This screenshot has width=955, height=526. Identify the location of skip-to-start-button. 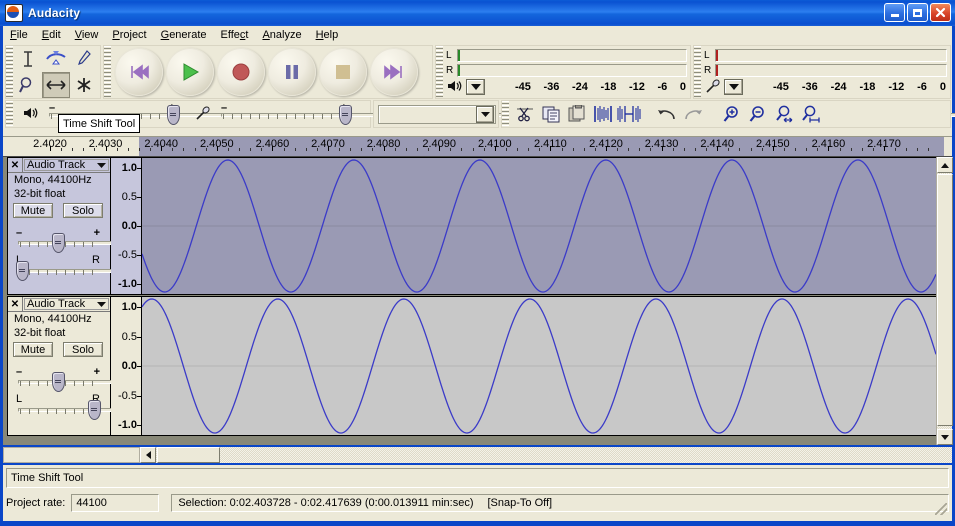
(139, 72).